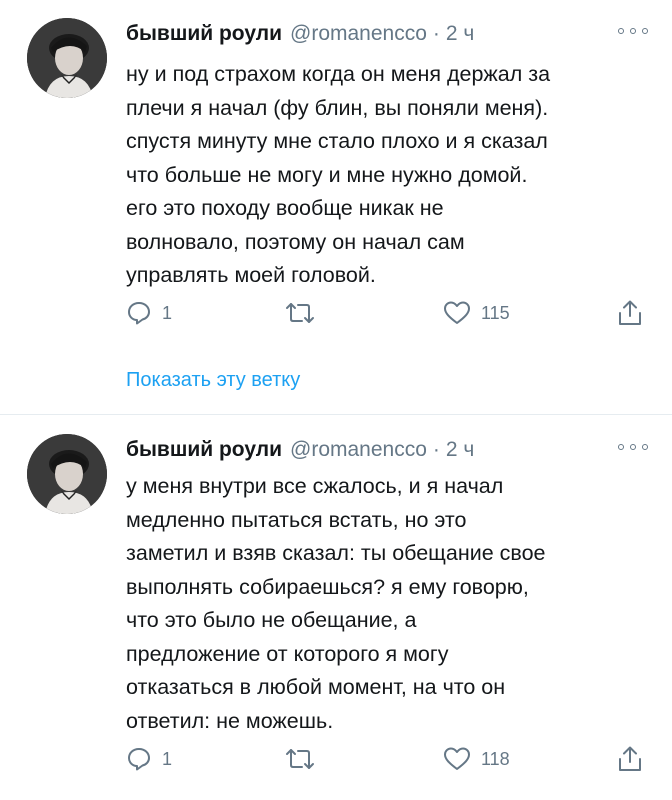  I want to click on tweet-actions: 1 115, so click(336, 313).